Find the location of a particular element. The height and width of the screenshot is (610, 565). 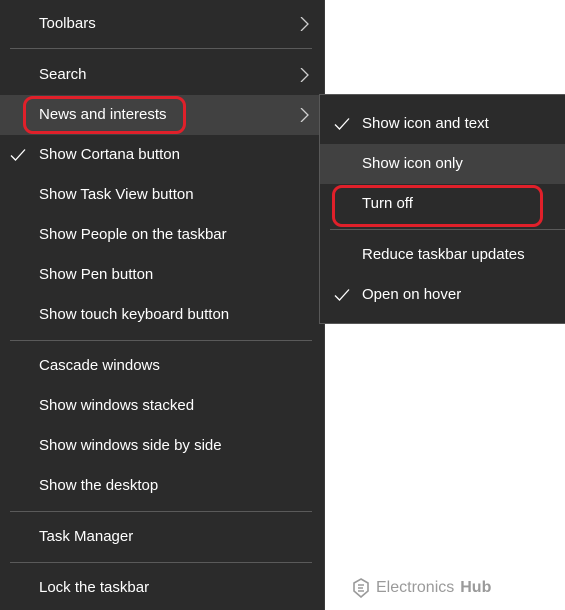

submenu-item-show-icon-only: Show icon only is located at coordinates (442, 164).